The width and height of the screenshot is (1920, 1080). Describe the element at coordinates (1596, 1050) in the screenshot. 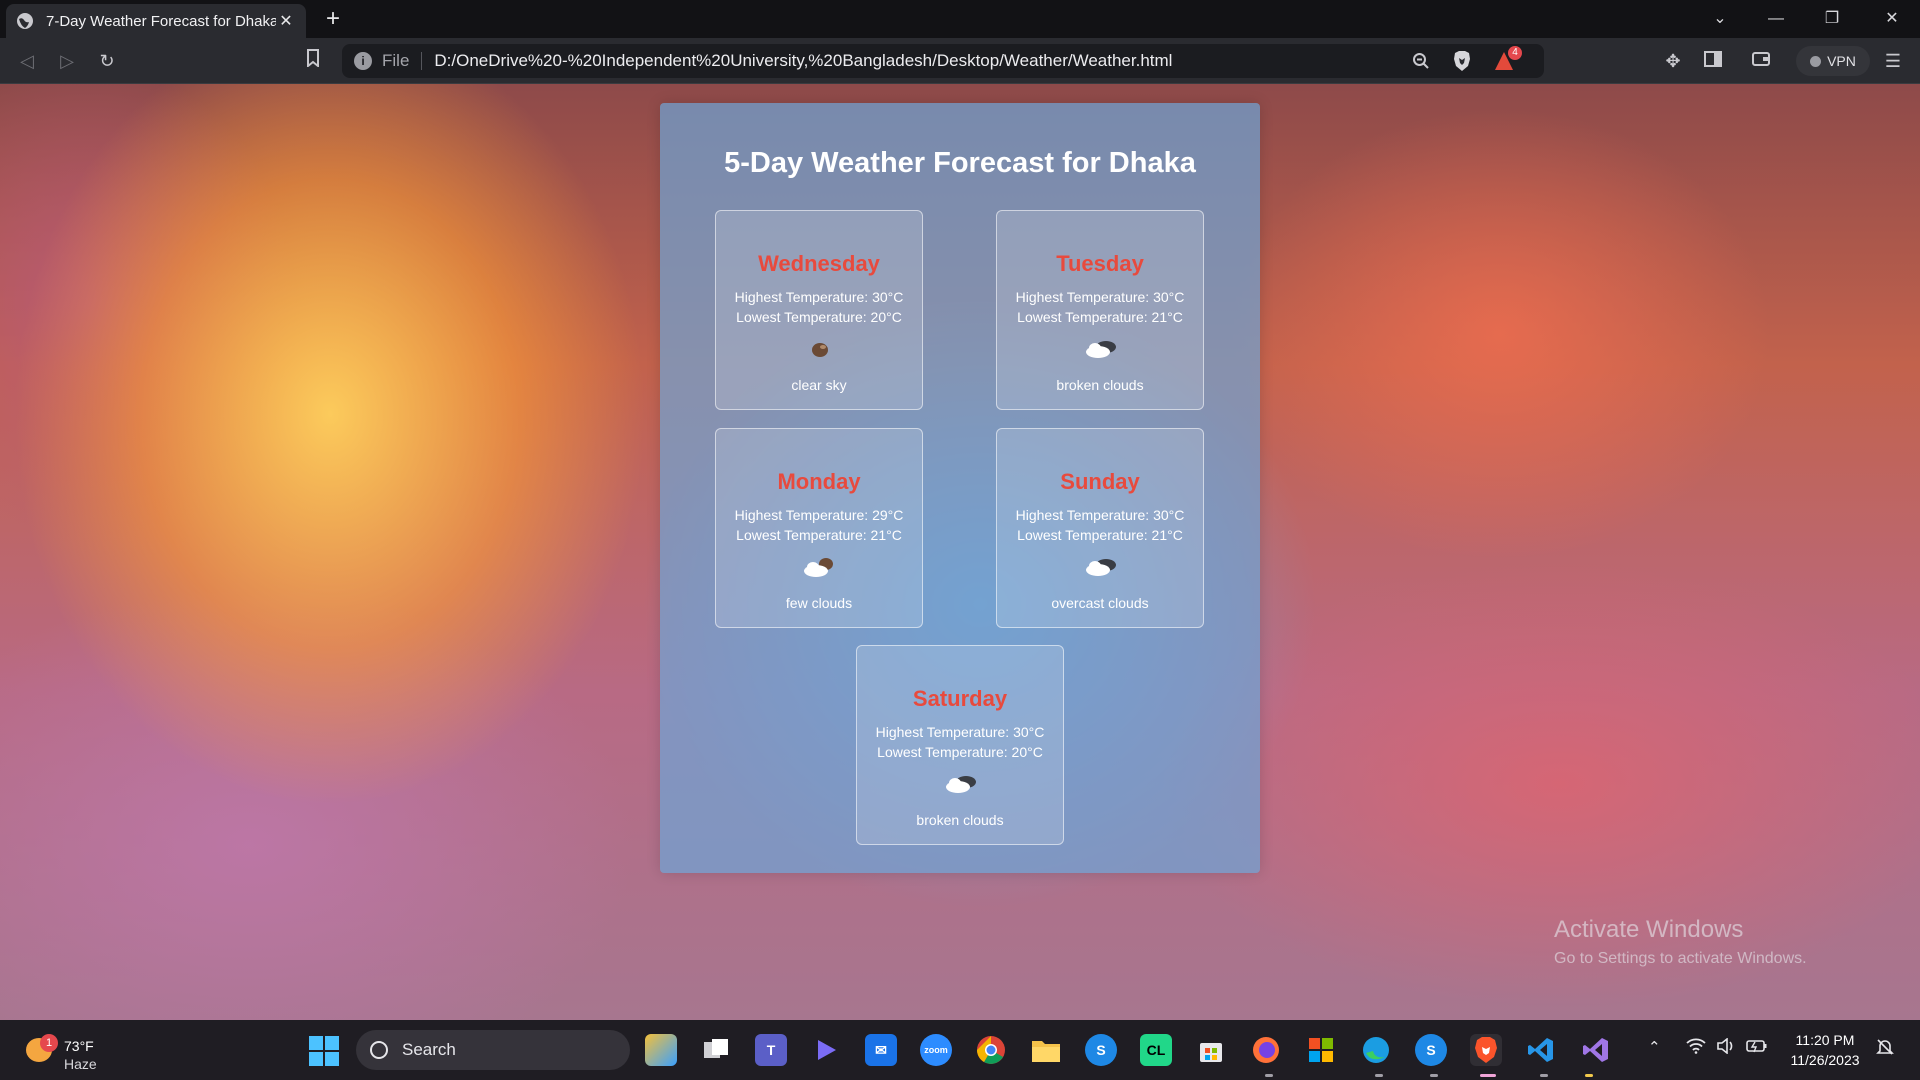

I see `visual-studio-icon` at that location.